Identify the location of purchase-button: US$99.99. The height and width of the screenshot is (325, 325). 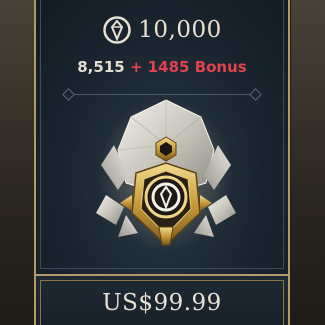
(162, 299).